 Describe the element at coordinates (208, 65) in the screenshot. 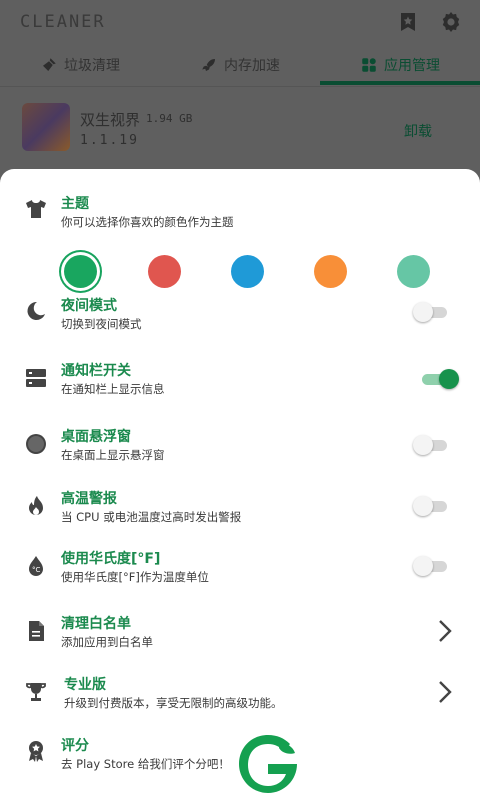

I see `rocket-icon` at that location.